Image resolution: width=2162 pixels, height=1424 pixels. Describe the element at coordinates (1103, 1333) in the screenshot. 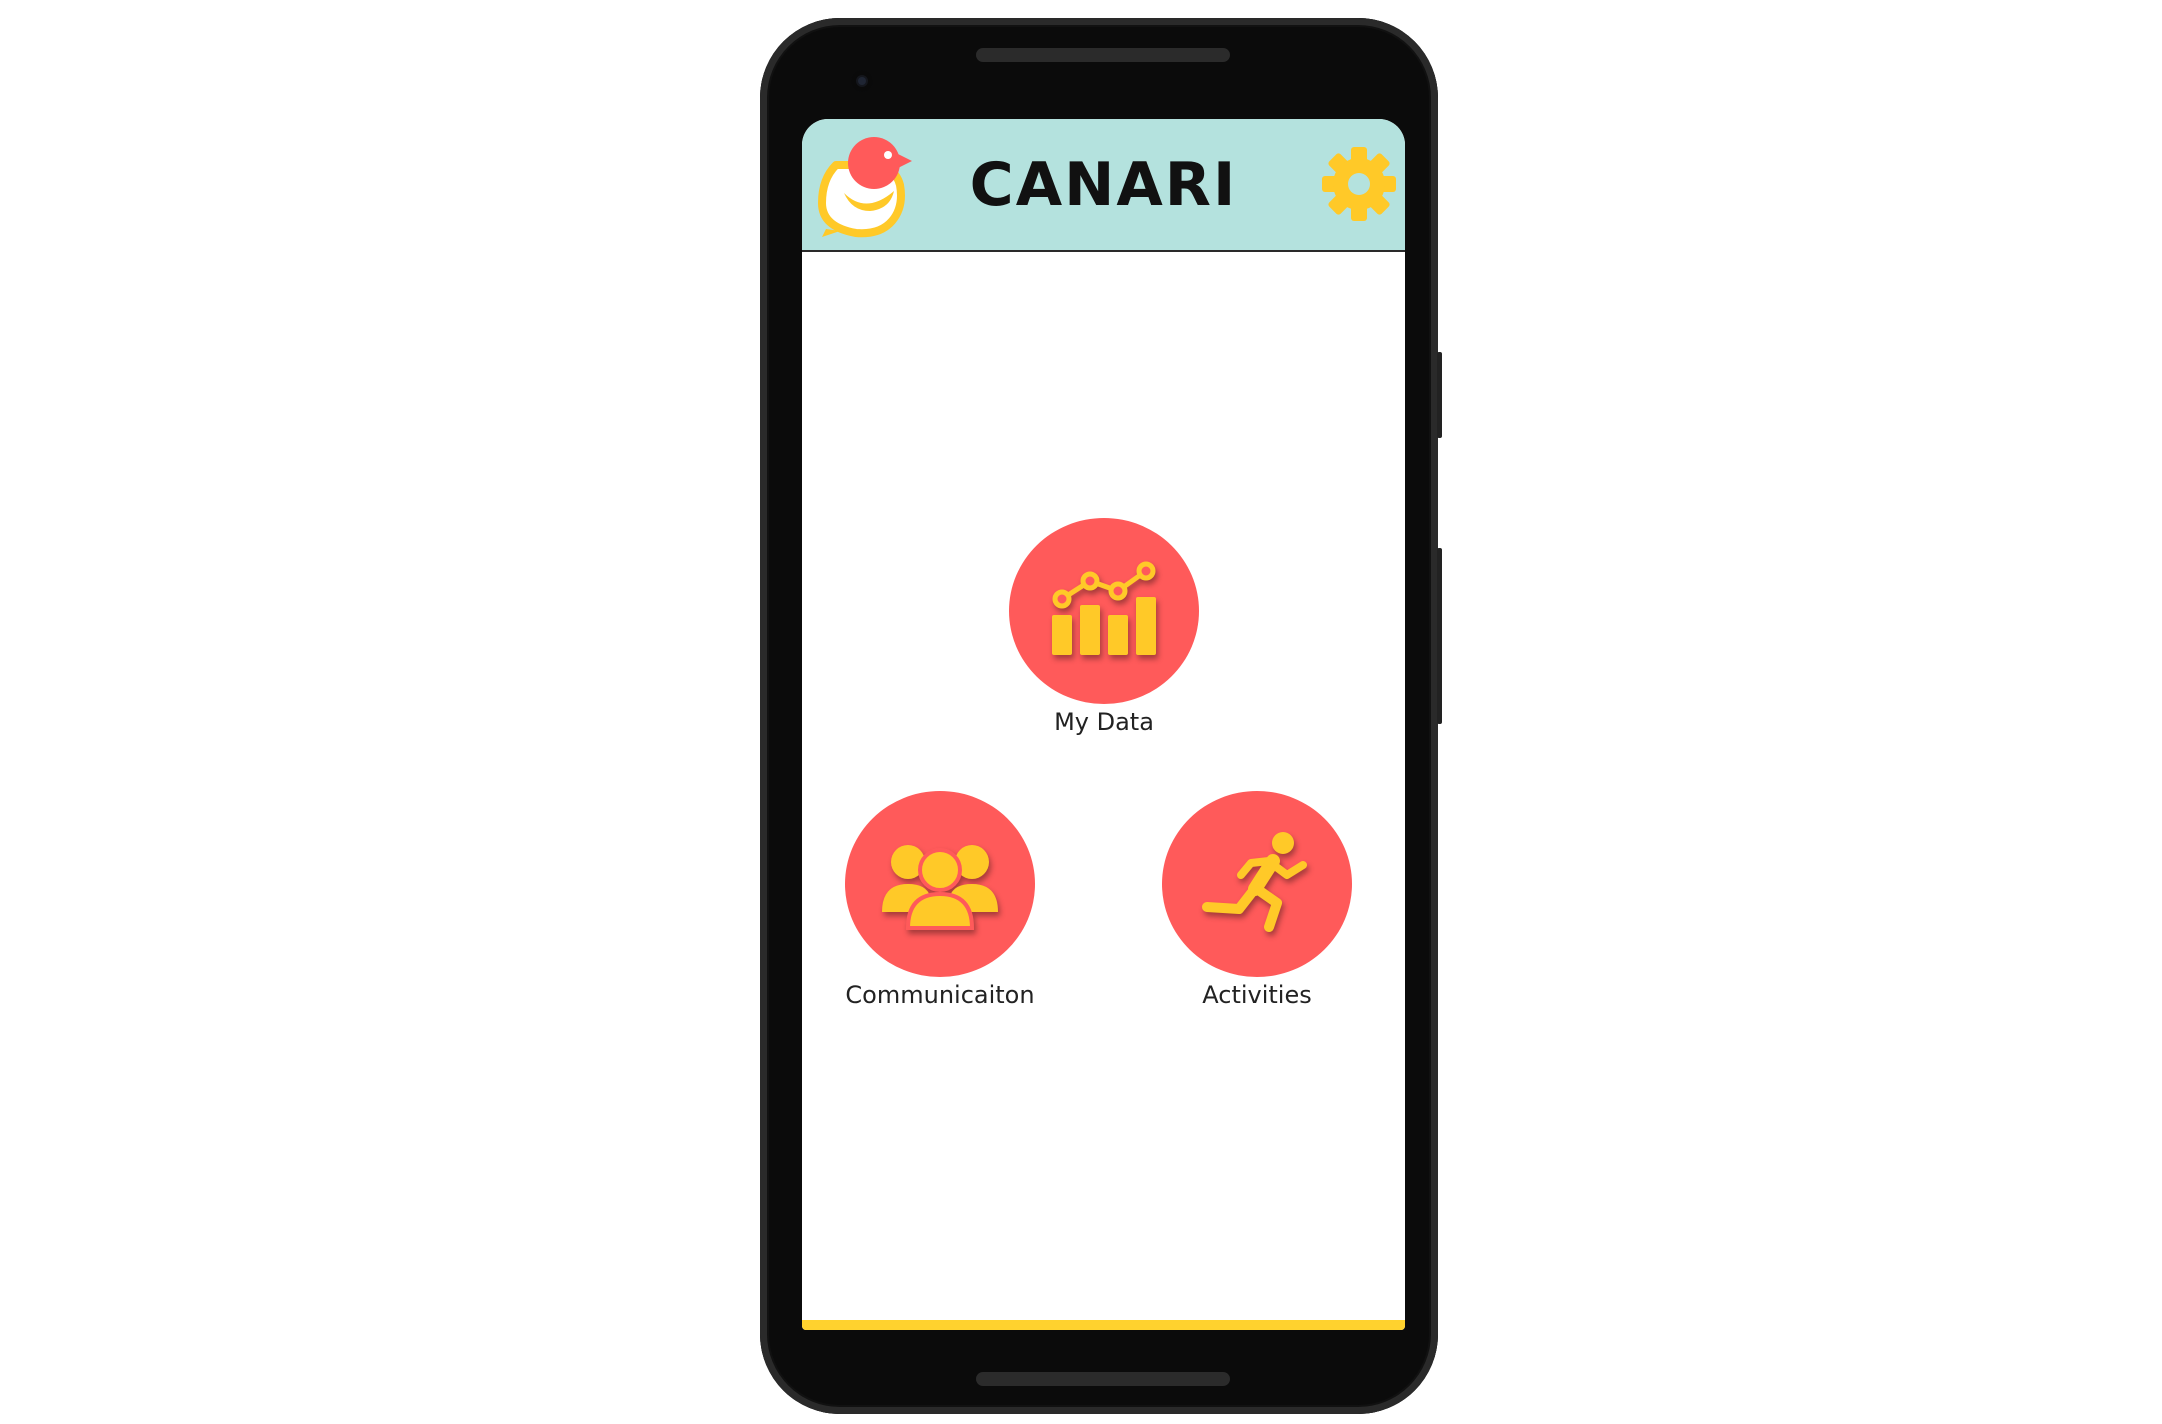

I see `screen-bottom-bezel` at that location.